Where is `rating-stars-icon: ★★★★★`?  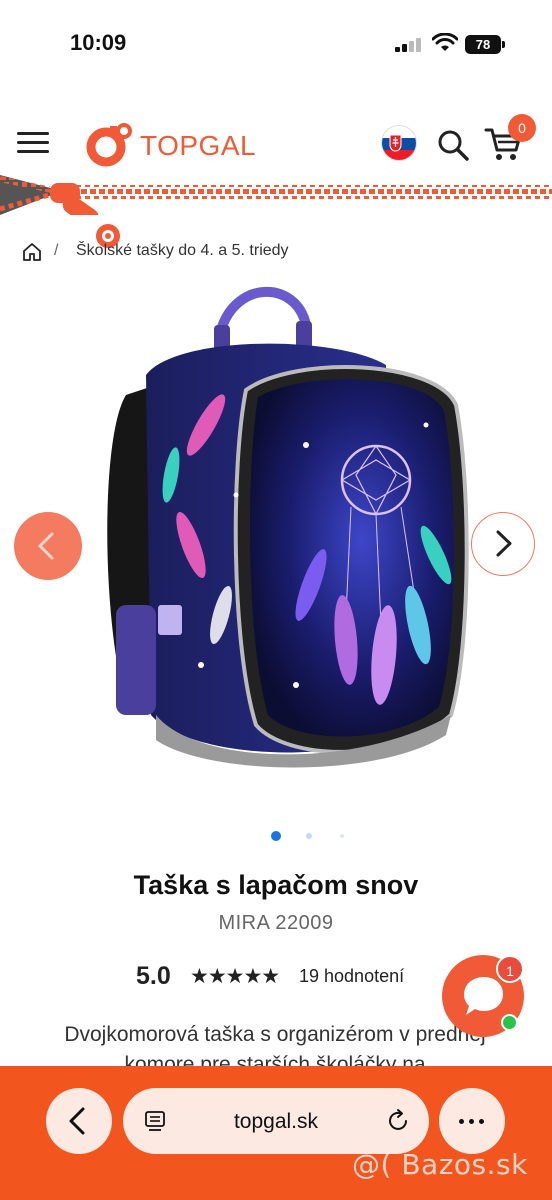 rating-stars-icon: ★★★★★ is located at coordinates (235, 976).